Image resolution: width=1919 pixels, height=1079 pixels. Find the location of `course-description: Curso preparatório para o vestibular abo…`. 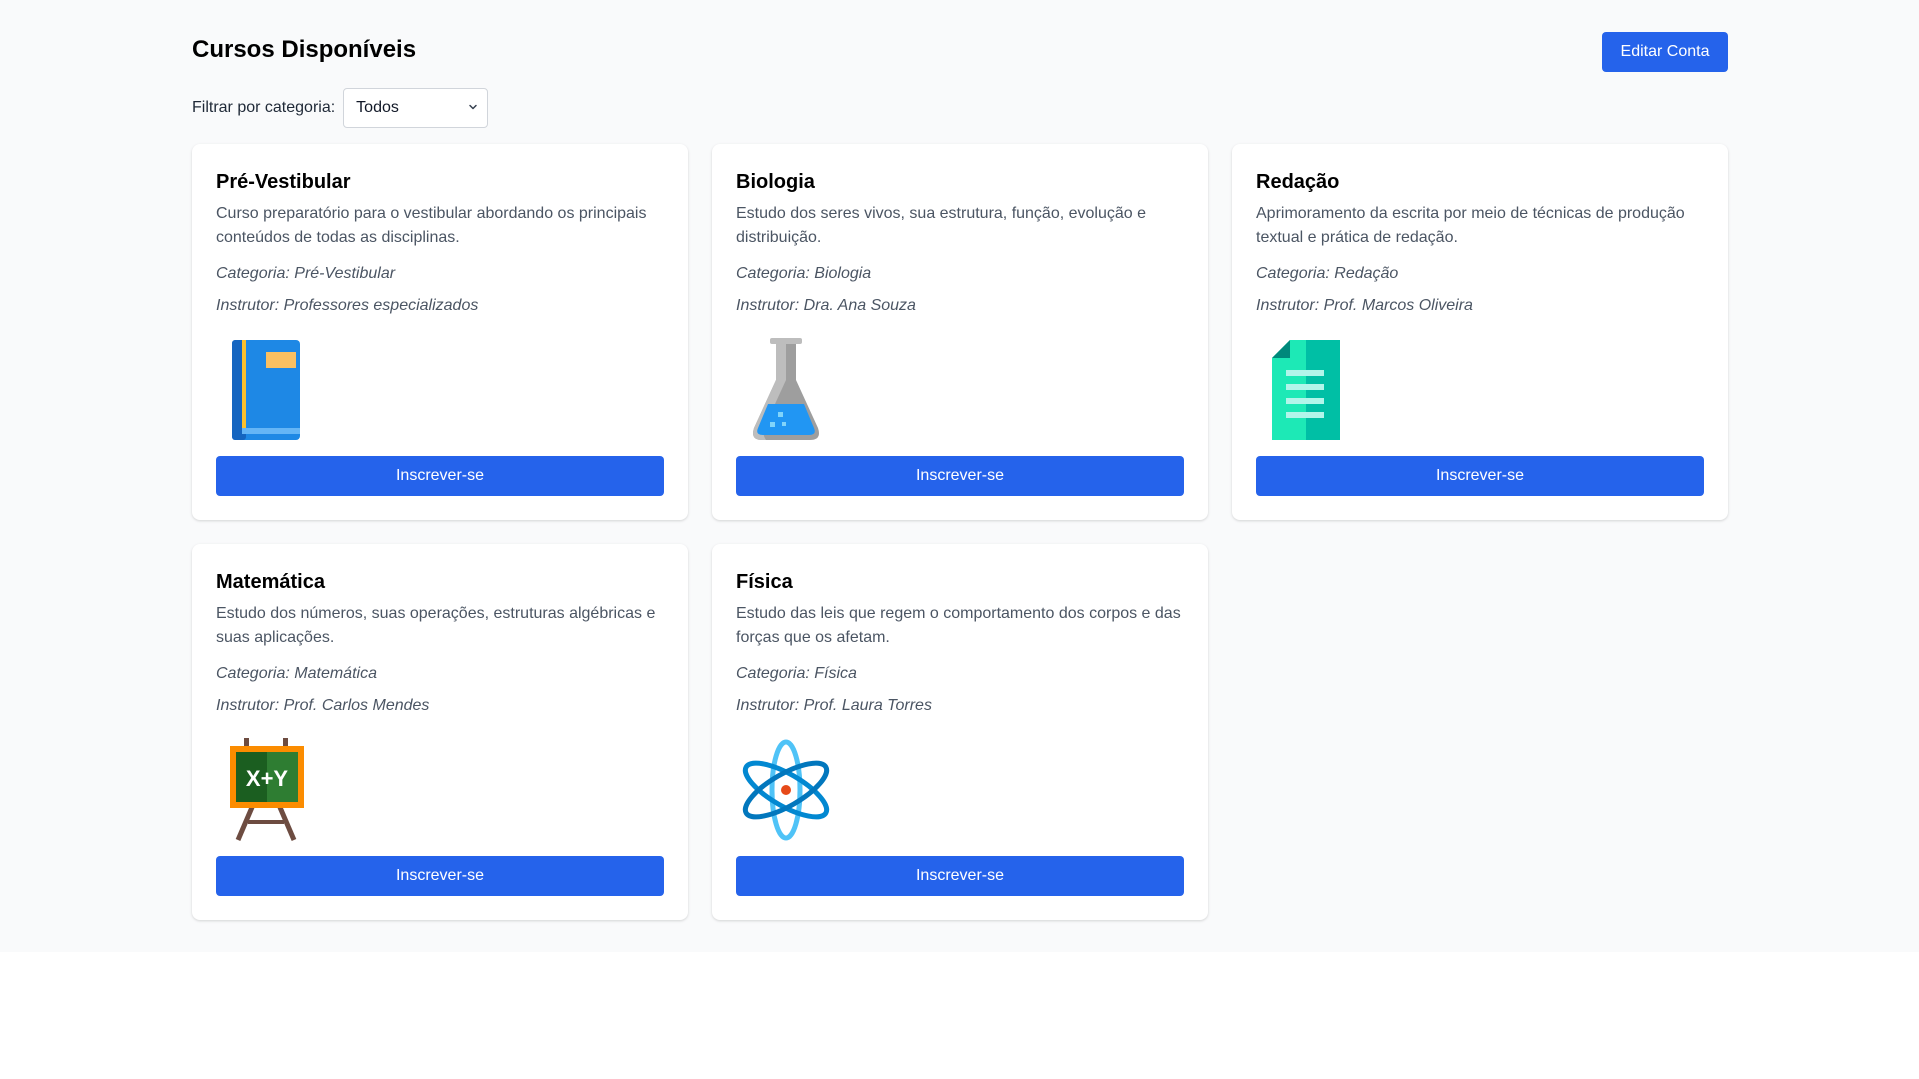

course-description: Curso preparatório para o vestibular abo… is located at coordinates (431, 225).